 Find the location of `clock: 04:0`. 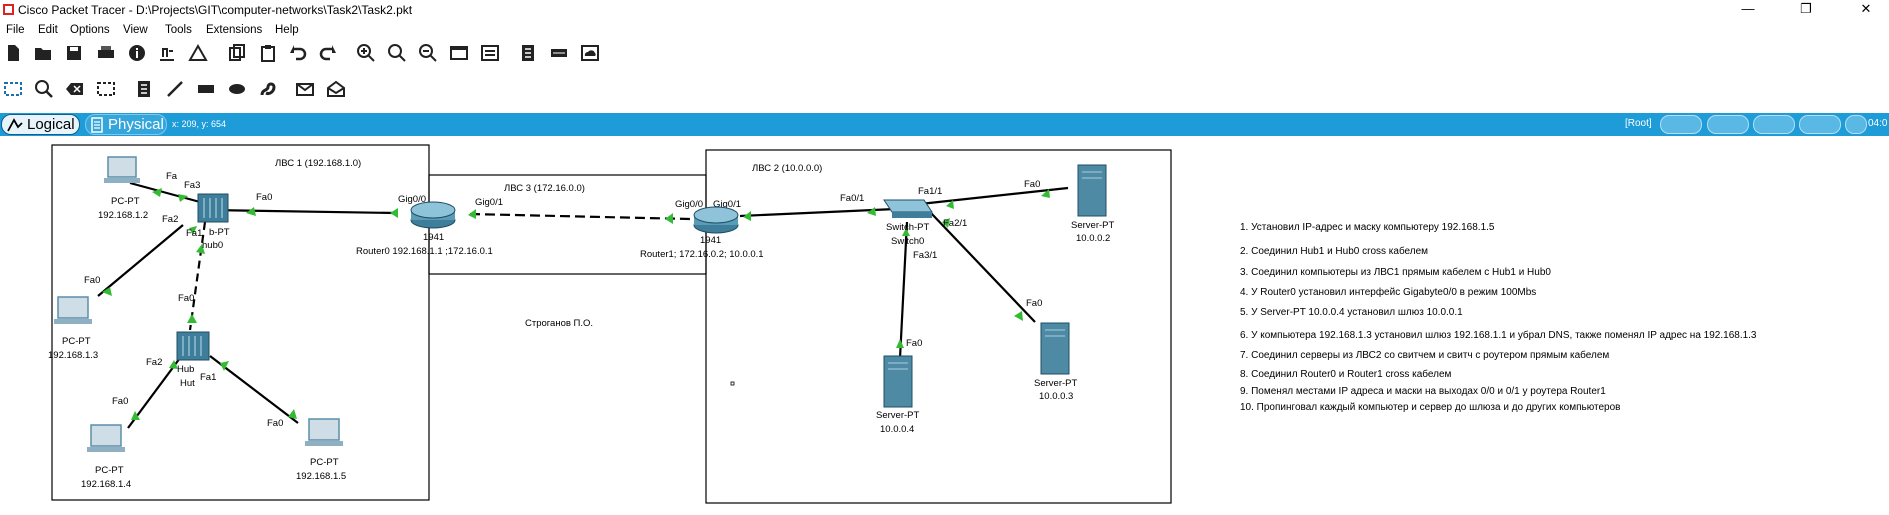

clock: 04:0 is located at coordinates (1878, 123).